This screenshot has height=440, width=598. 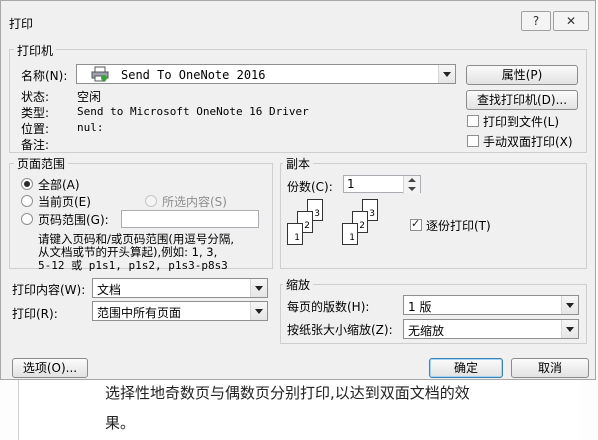 What do you see at coordinates (44, 76) in the screenshot?
I see `printer-name-label: 名称(N):` at bounding box center [44, 76].